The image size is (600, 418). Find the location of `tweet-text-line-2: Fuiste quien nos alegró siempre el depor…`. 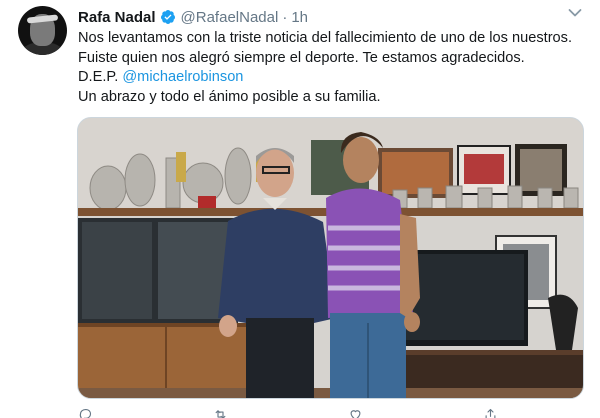

tweet-text-line-2: Fuiste quien nos alegró siempre el depor… is located at coordinates (301, 57).